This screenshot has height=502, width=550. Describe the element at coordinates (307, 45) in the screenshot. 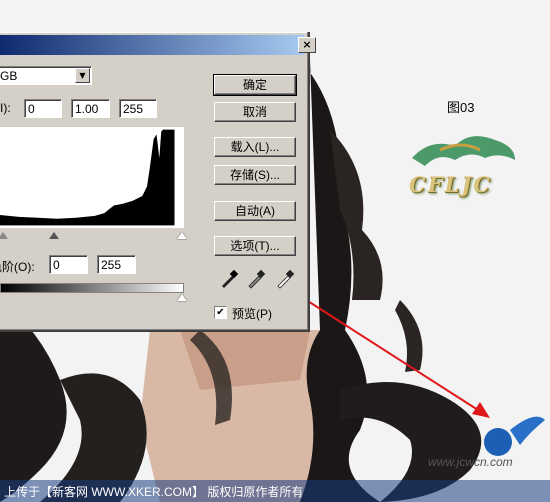

I see `close-button: ×` at that location.